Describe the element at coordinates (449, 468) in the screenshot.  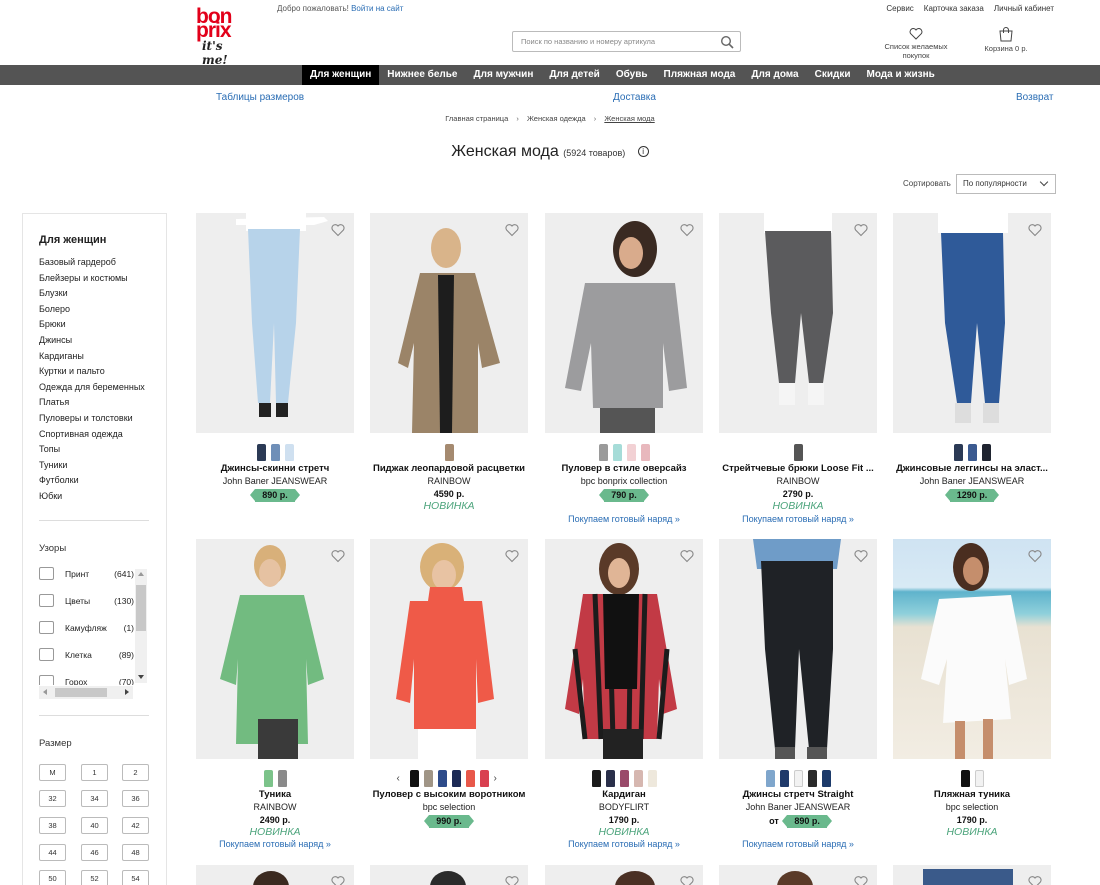
I see `product-name: Пиджак леопардовой расцветки` at that location.